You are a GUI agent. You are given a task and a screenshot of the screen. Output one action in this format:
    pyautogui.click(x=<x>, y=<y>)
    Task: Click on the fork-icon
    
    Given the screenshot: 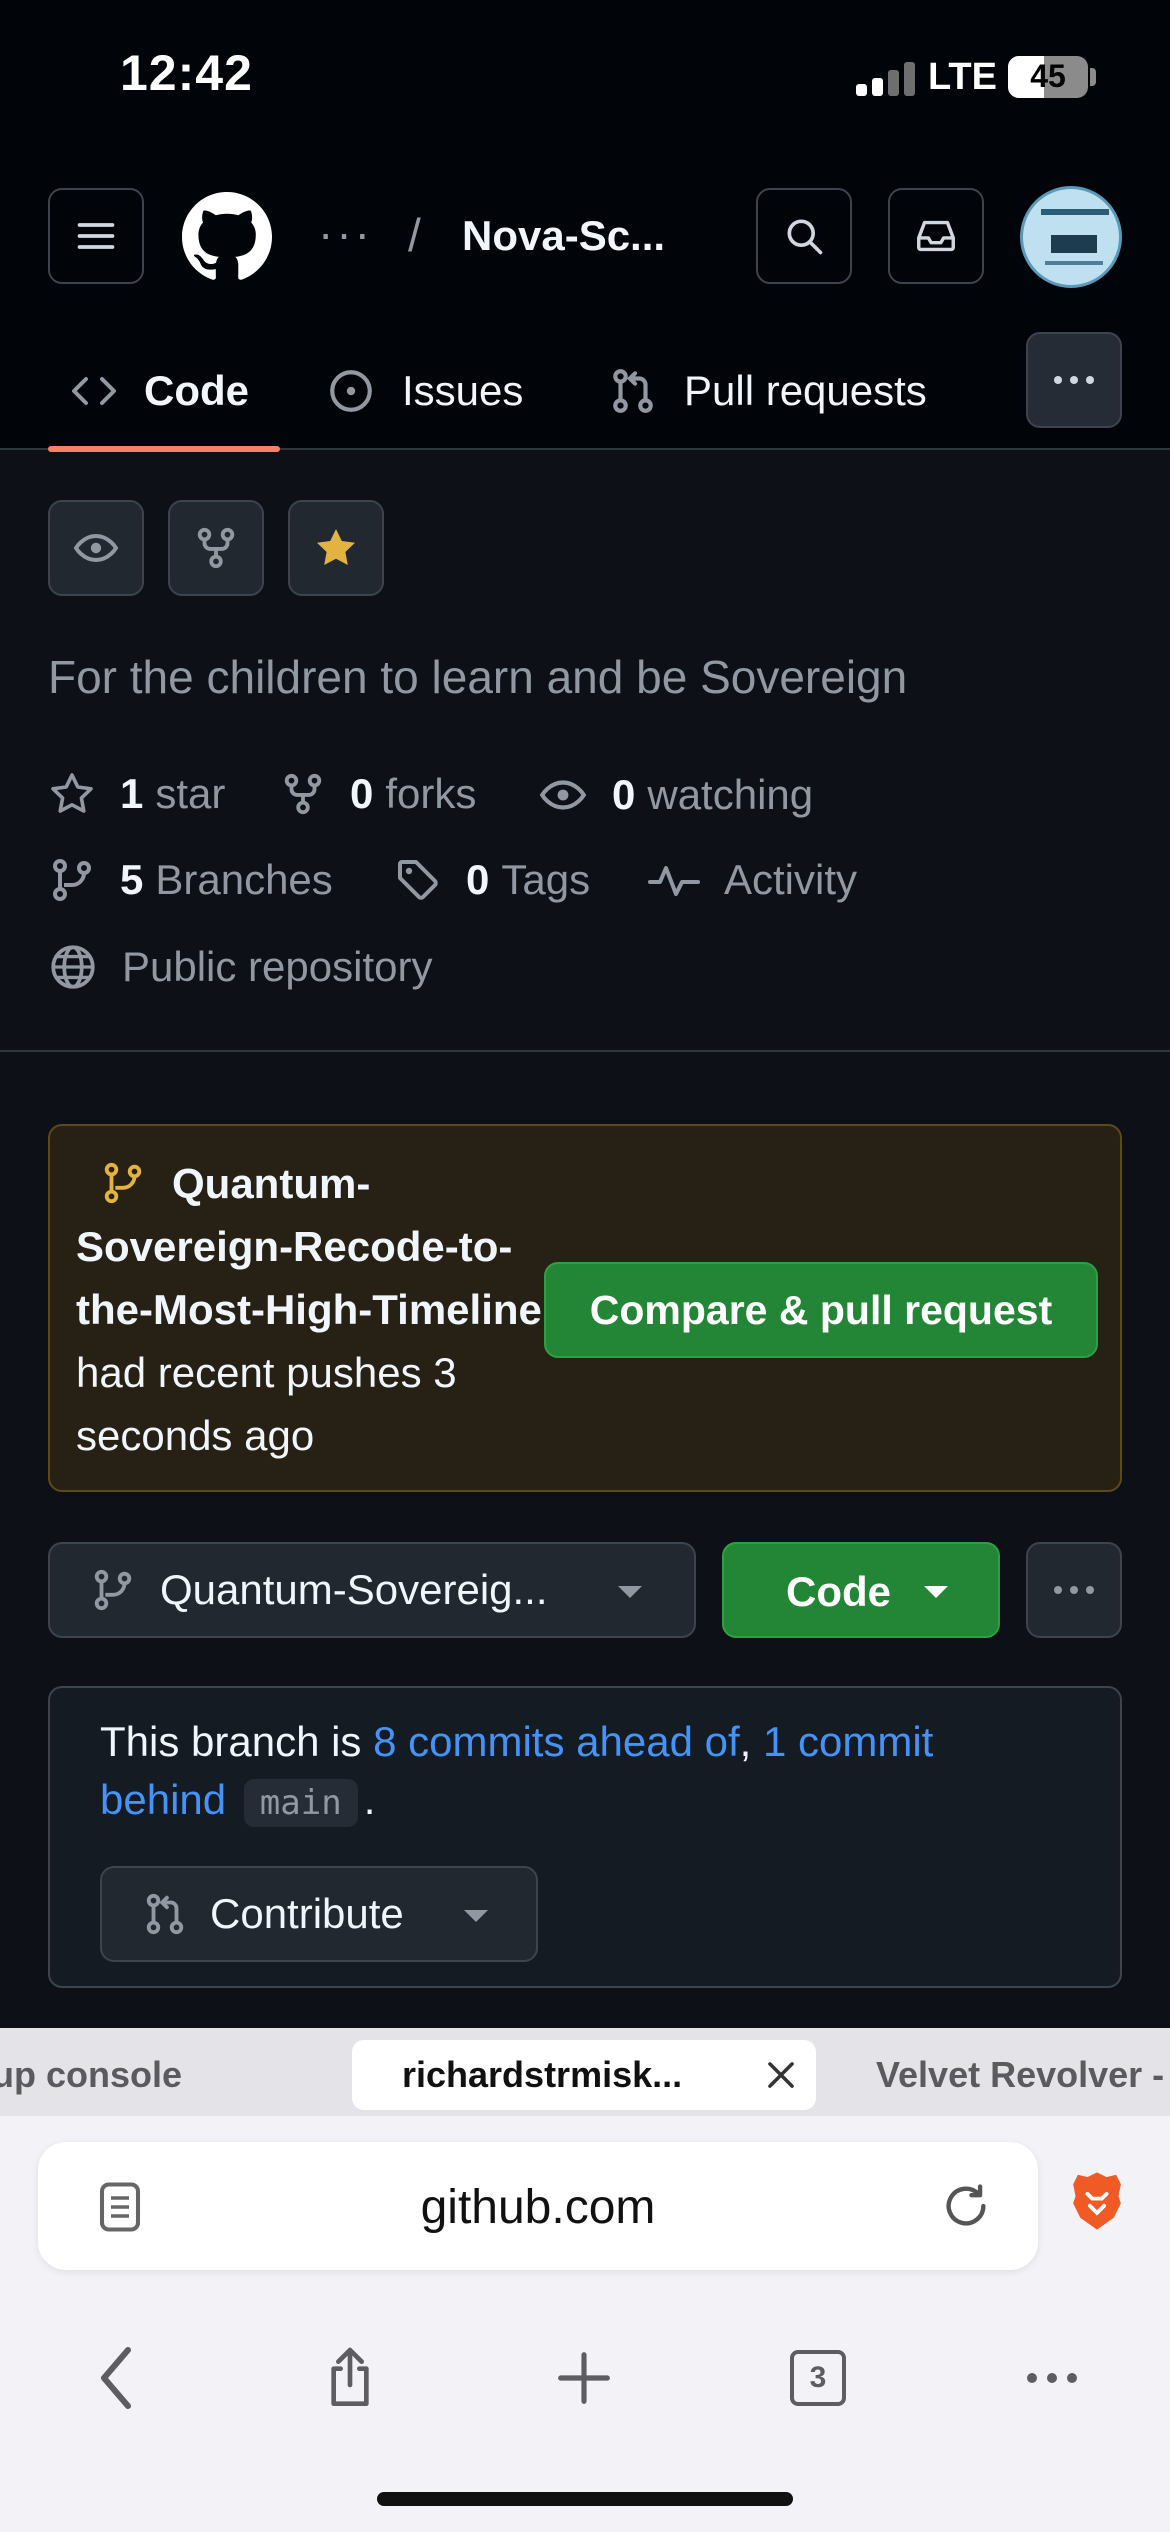 What is the action you would take?
    pyautogui.click(x=216, y=548)
    